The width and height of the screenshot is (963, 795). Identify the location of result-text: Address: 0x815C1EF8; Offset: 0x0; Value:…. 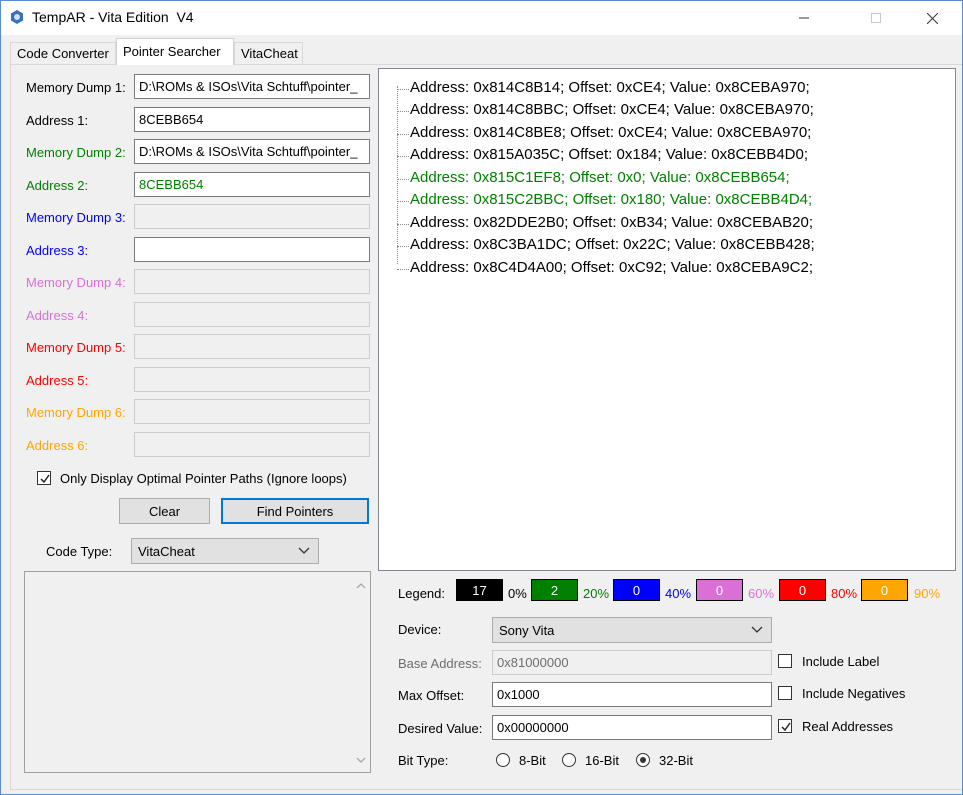
(600, 177).